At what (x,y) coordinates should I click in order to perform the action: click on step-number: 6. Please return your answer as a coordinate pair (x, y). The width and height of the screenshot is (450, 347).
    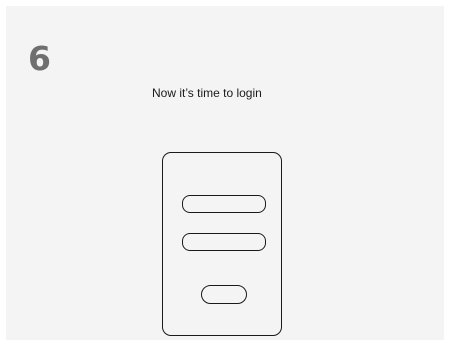
    Looking at the image, I should click on (39, 58).